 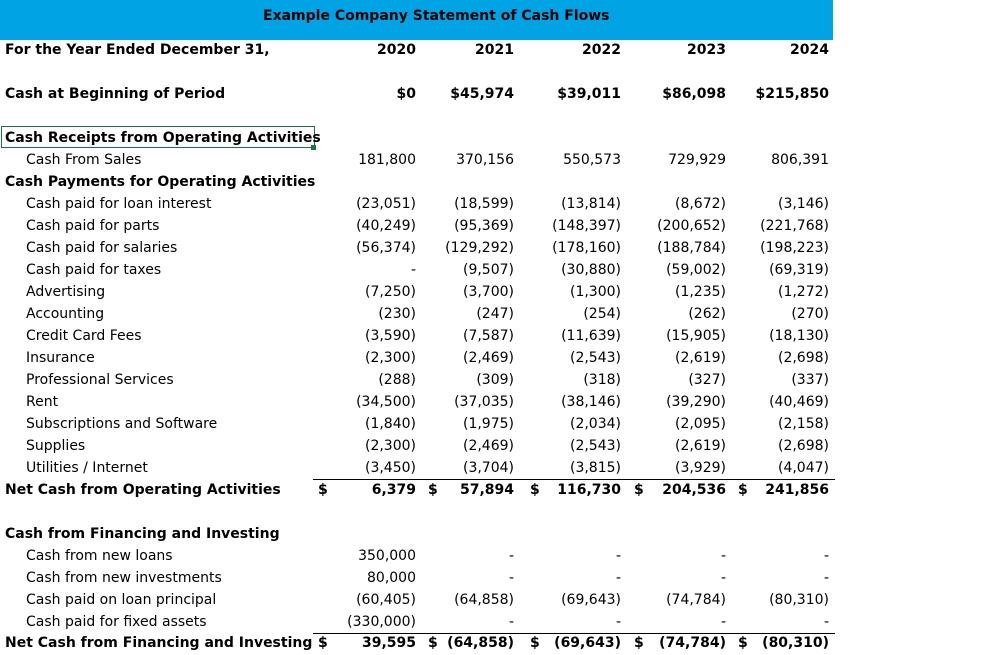 What do you see at coordinates (799, 270) in the screenshot?
I see `line-item-value: (69,319)` at bounding box center [799, 270].